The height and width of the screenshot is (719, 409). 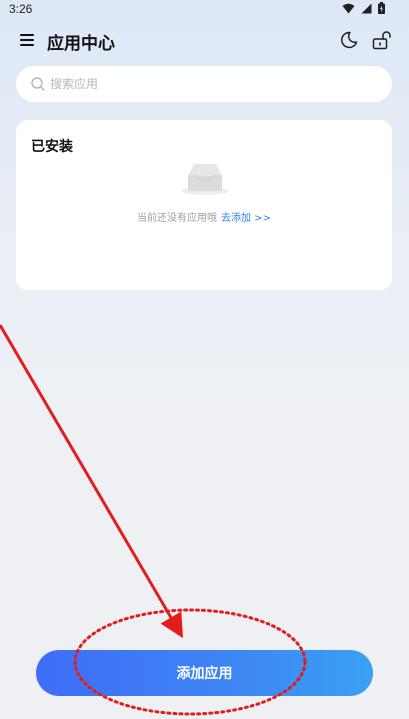 I want to click on search-box, so click(x=204, y=84).